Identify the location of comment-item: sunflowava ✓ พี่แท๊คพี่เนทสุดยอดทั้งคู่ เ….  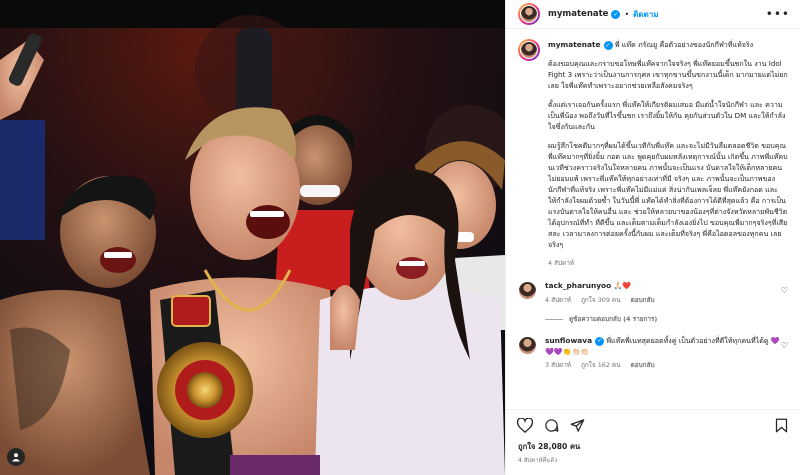
(653, 353).